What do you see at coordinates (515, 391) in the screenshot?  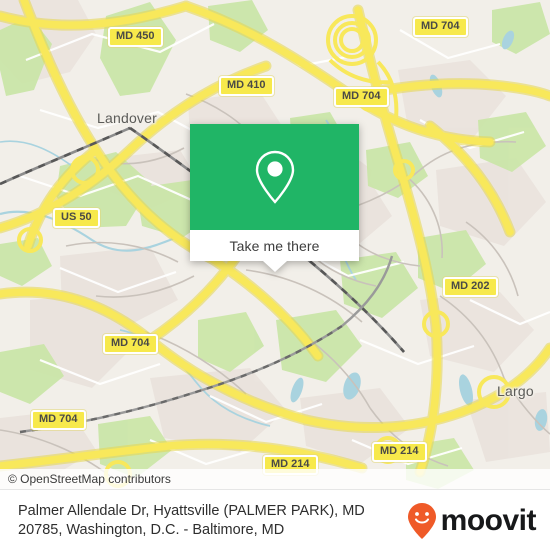 I see `place-label-largo: Largo` at bounding box center [515, 391].